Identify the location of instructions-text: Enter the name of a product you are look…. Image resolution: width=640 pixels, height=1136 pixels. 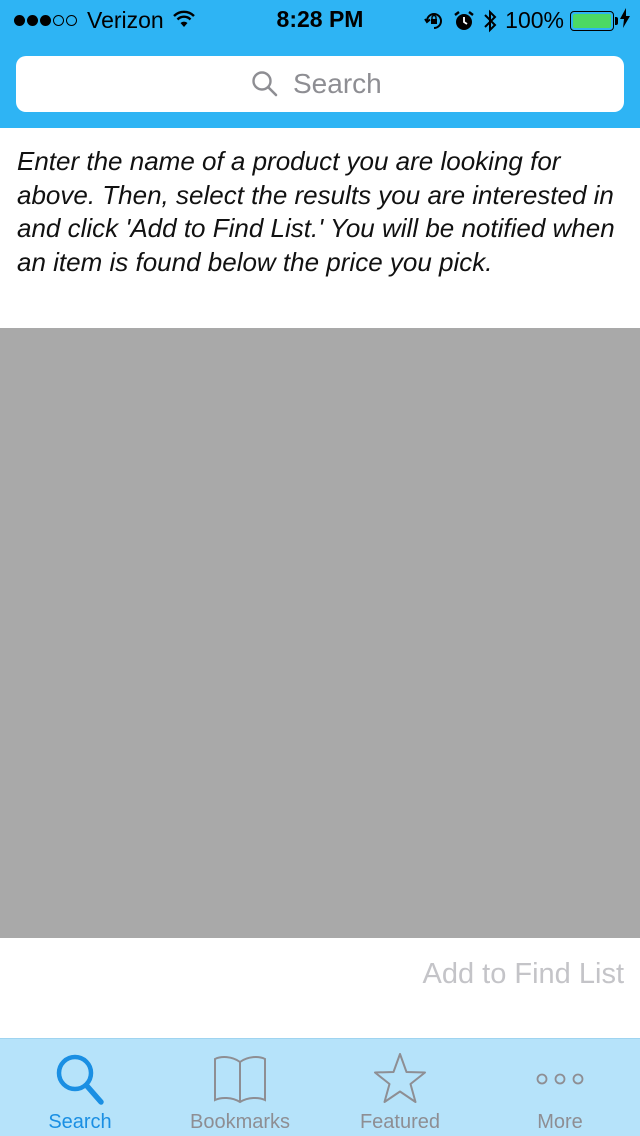
(316, 211).